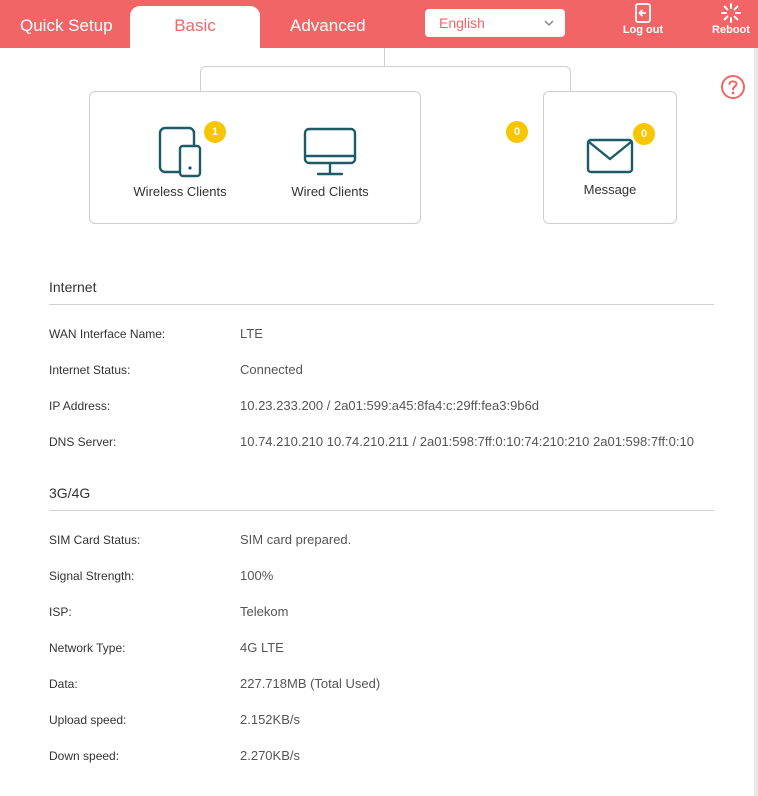 The image size is (758, 796). I want to click on message-card: 0 Message, so click(610, 157).